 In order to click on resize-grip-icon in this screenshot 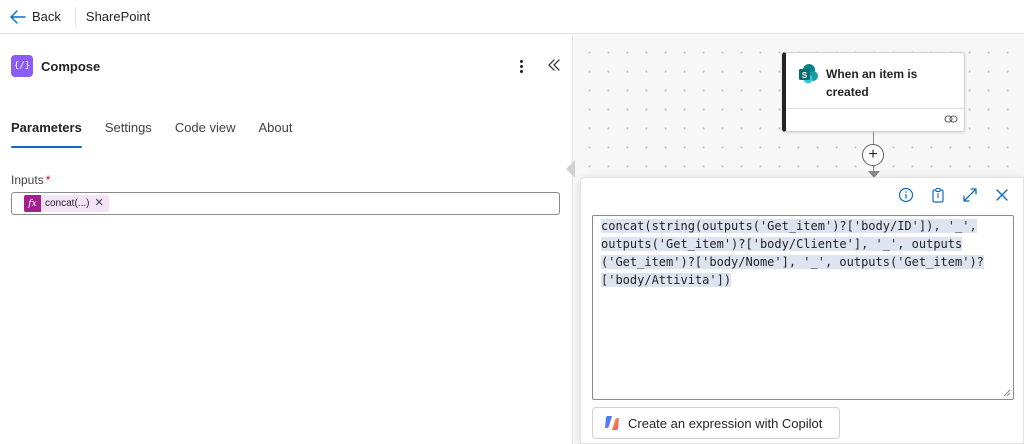, I will do `click(1007, 393)`.